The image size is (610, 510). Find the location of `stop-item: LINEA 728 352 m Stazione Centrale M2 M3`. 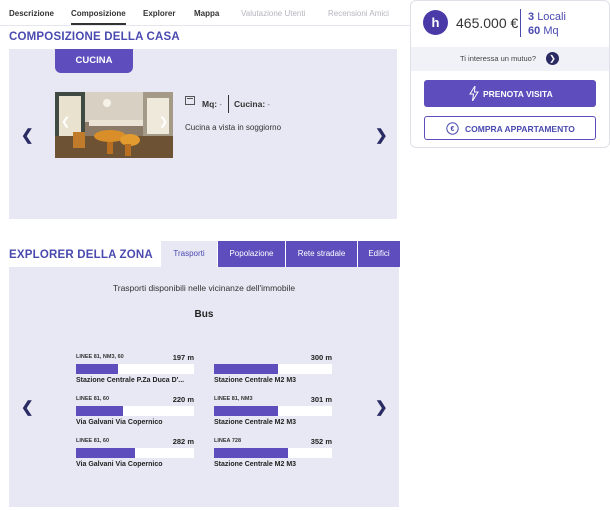

stop-item: LINEA 728 352 m Stazione Centrale M2 M3 is located at coordinates (273, 453).